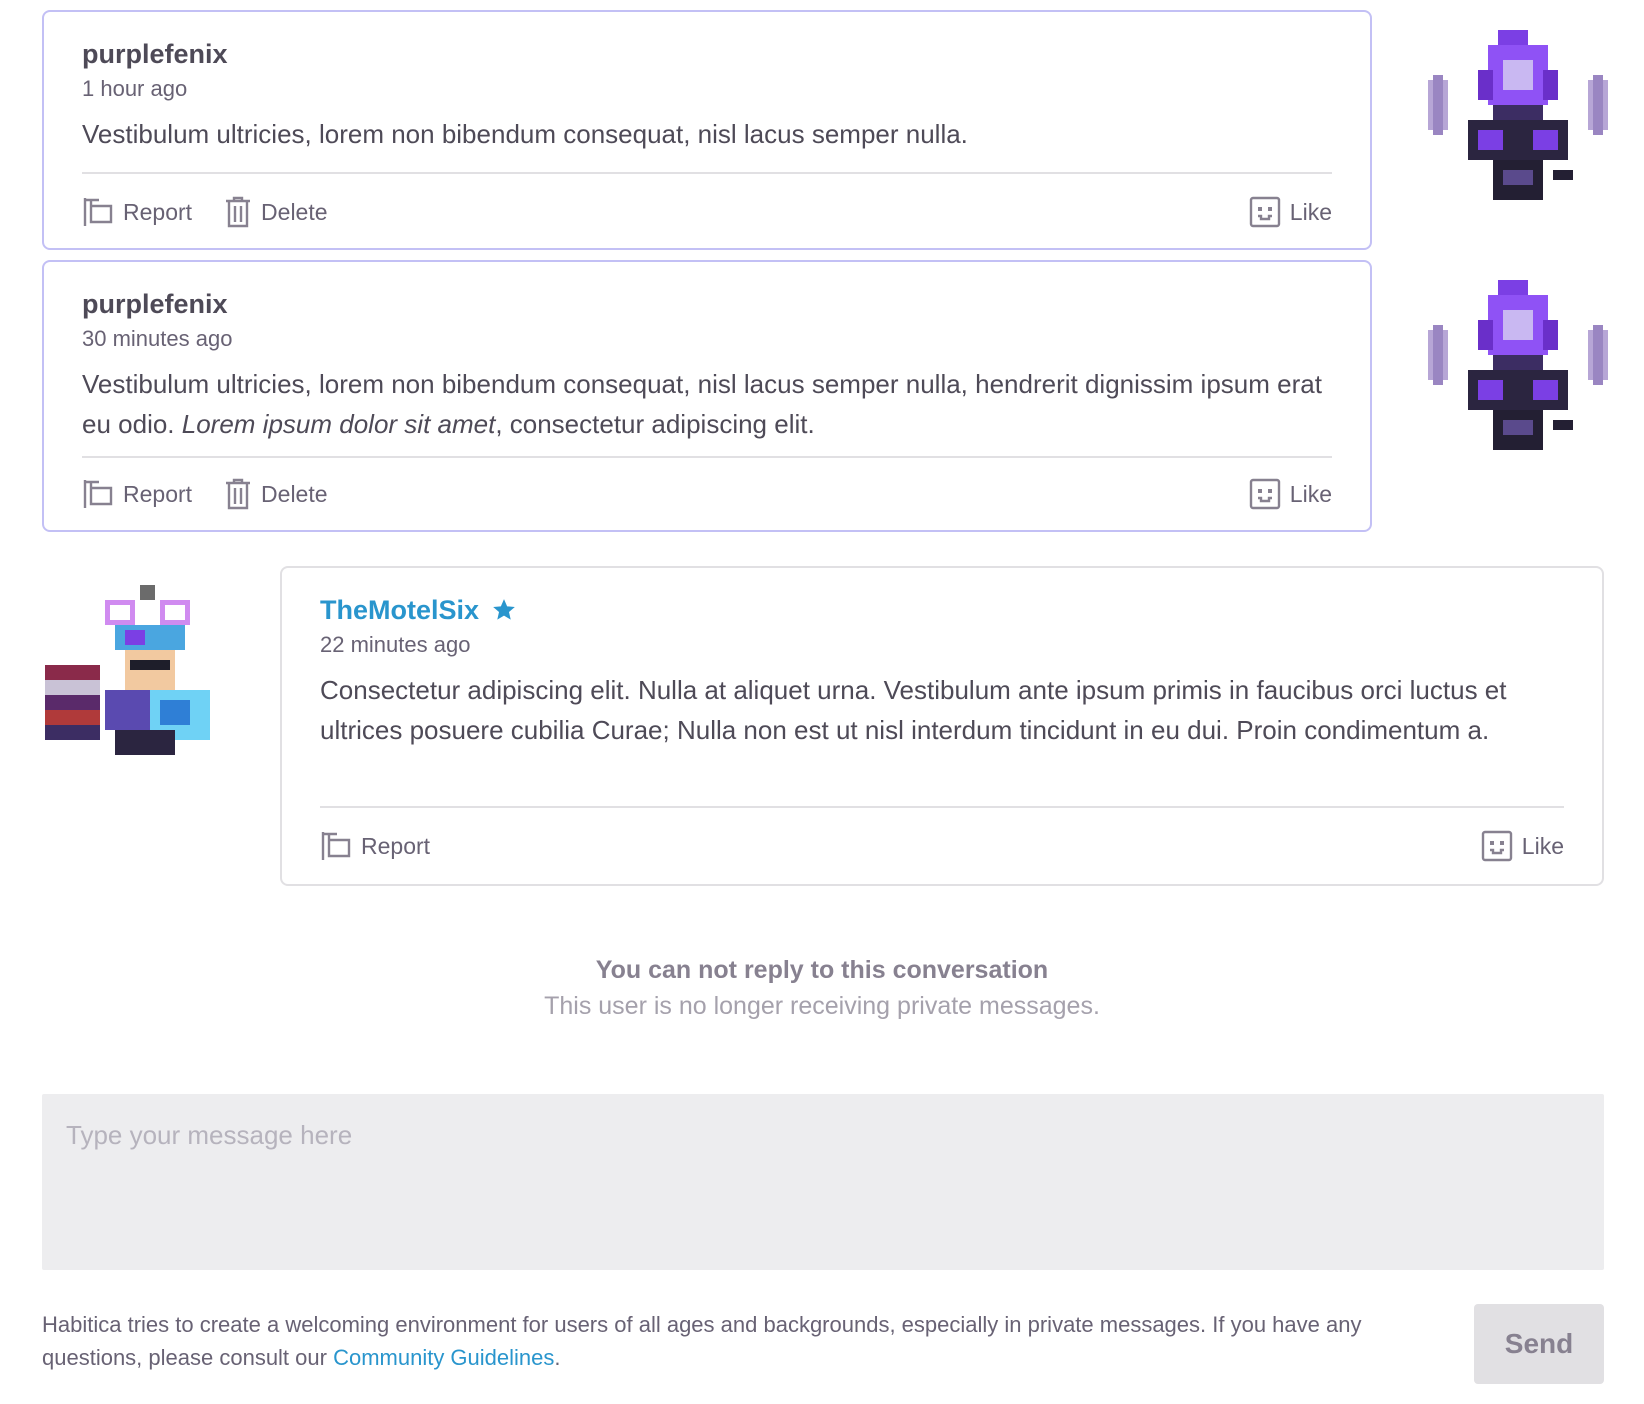 Image resolution: width=1644 pixels, height=1404 pixels. Describe the element at coordinates (822, 970) in the screenshot. I see `notice-title: You can not reply to this conversation` at that location.